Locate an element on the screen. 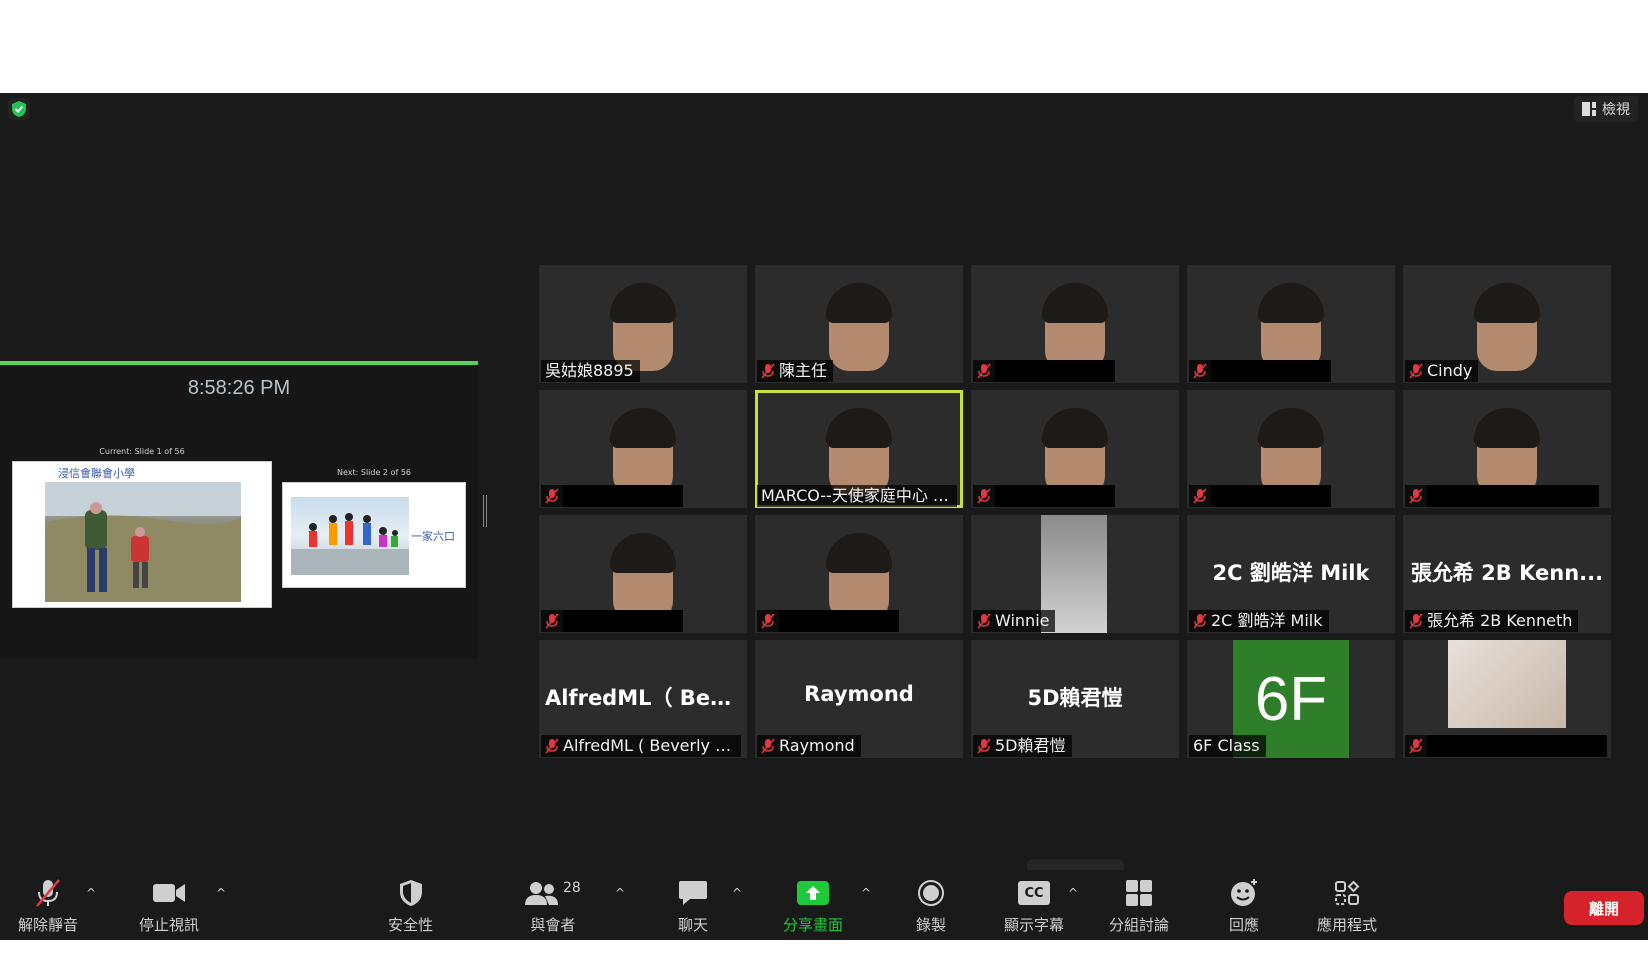 The height and width of the screenshot is (960, 1648). participant-tile: Winnie is located at coordinates (1075, 574).